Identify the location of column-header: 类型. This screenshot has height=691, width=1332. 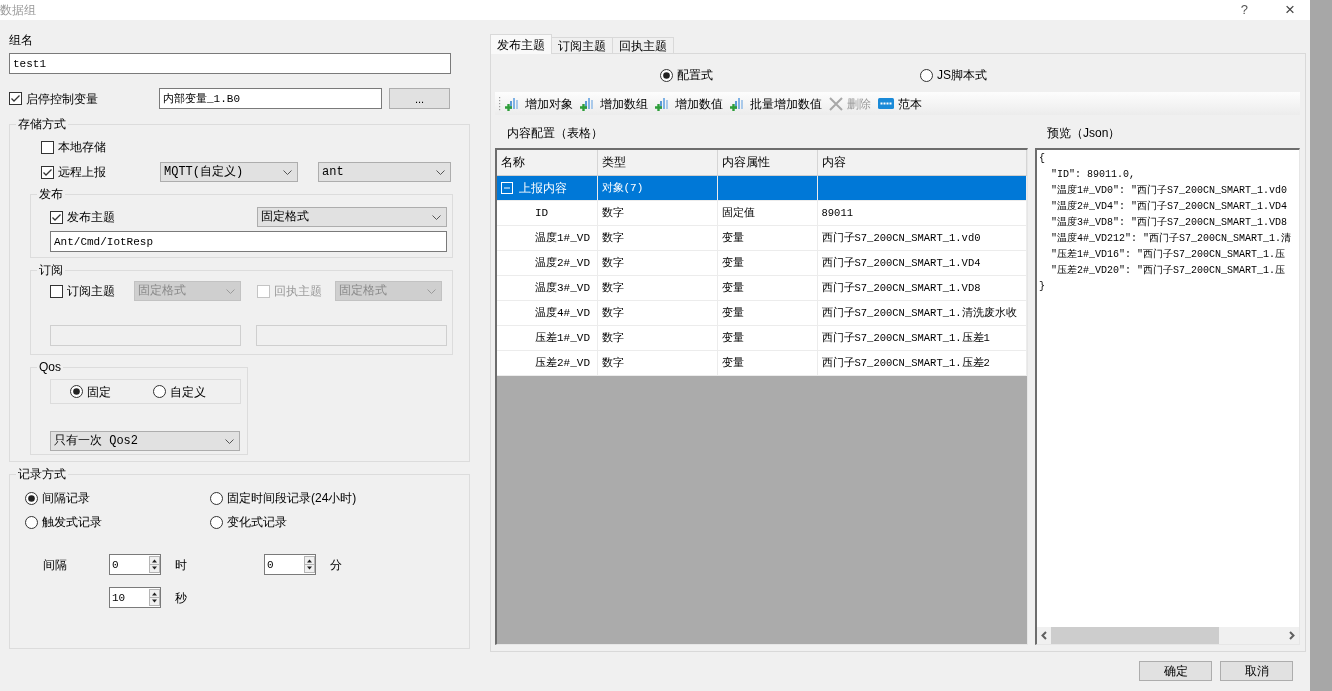
(657, 162).